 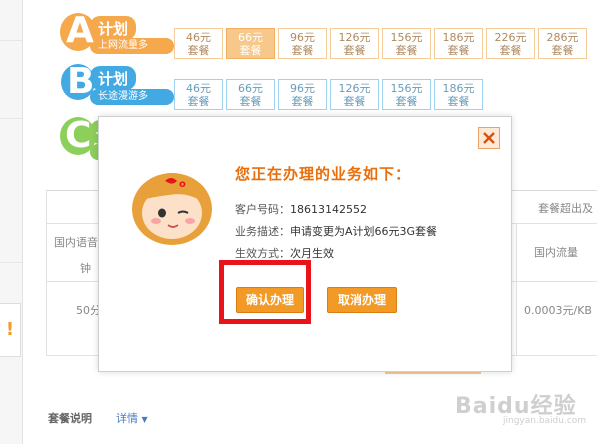 What do you see at coordinates (265, 292) in the screenshot?
I see `highlight-frame` at bounding box center [265, 292].